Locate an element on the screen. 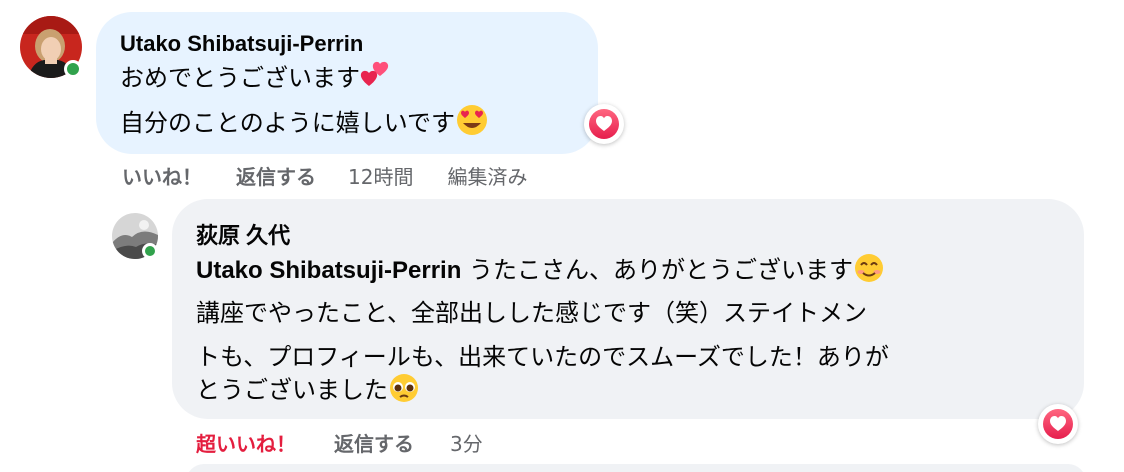 The image size is (1124, 472). pleading-face-emoji is located at coordinates (404, 392).